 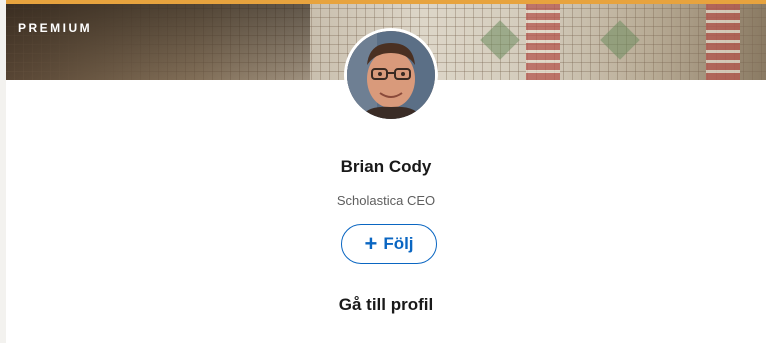 What do you see at coordinates (55, 28) in the screenshot?
I see `premium-badge: PREMIUM` at bounding box center [55, 28].